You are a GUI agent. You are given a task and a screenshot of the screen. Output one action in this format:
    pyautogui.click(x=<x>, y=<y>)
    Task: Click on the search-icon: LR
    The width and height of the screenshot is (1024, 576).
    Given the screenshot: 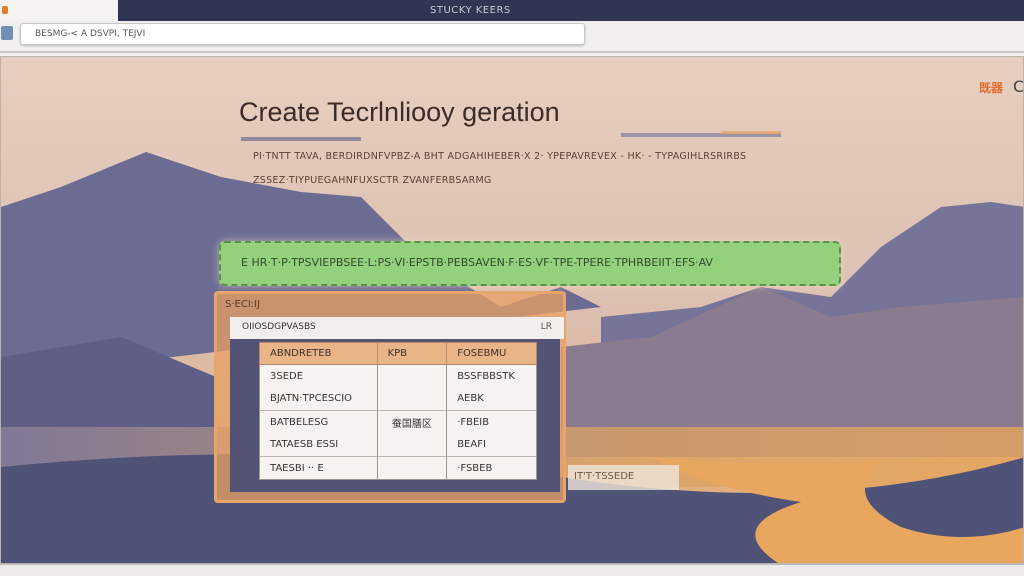 What is the action you would take?
    pyautogui.click(x=546, y=327)
    